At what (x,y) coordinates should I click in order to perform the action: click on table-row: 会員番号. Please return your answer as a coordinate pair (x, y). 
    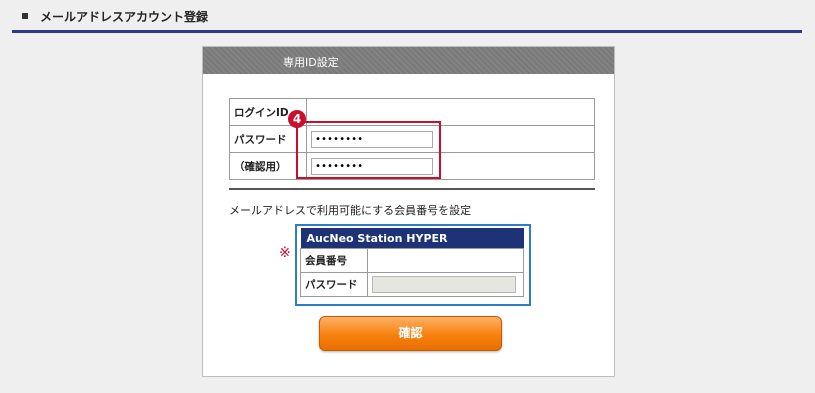
    Looking at the image, I should click on (412, 260).